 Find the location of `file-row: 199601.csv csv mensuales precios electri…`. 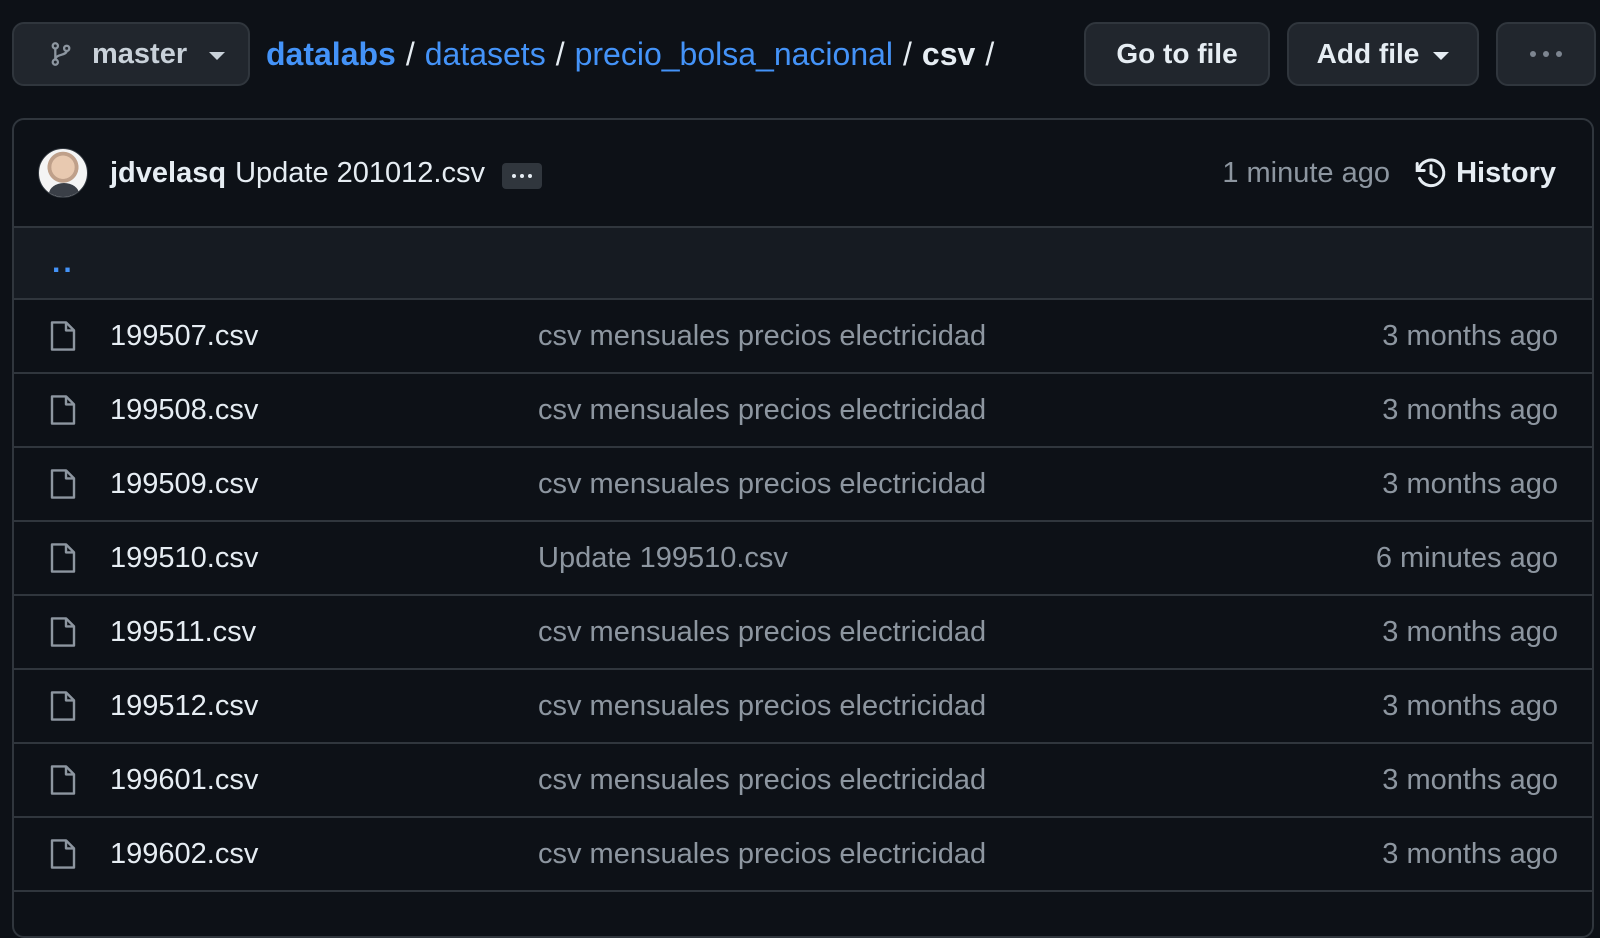

file-row: 199601.csv csv mensuales precios electri… is located at coordinates (803, 781).